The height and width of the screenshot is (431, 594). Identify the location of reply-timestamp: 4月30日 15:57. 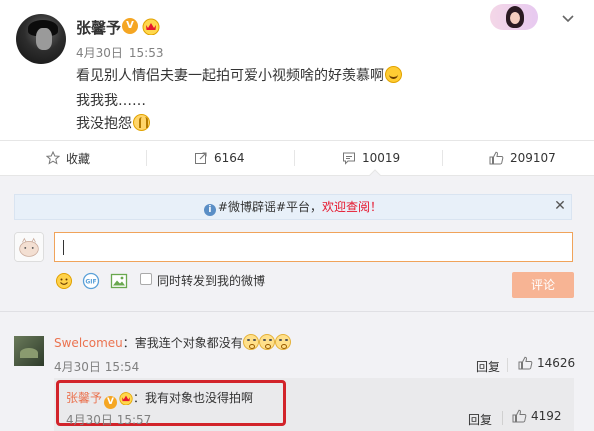
(108, 419).